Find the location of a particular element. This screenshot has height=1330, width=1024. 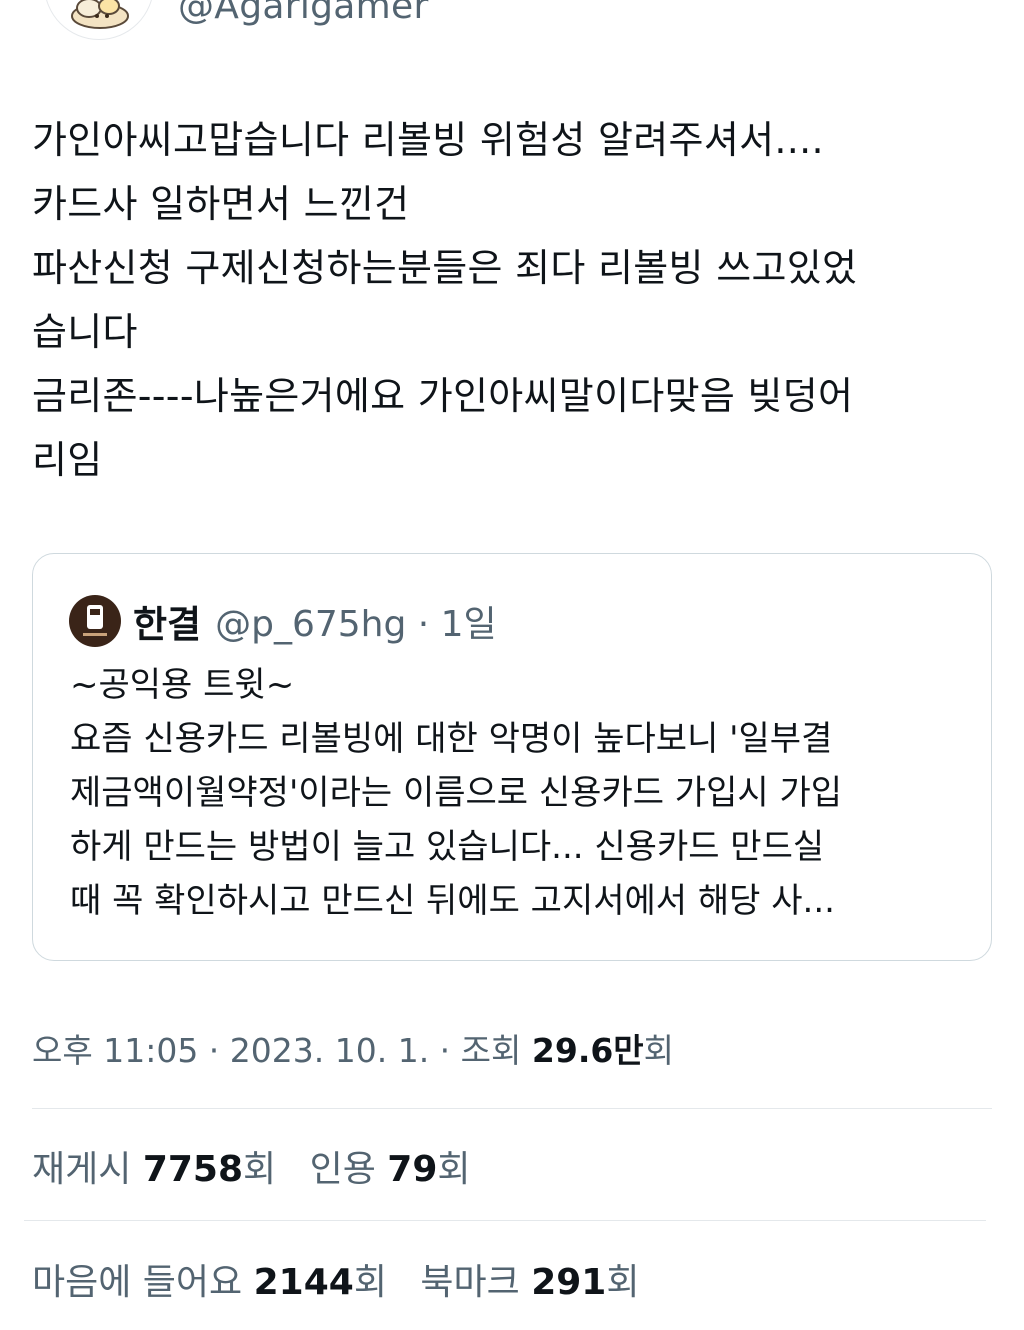

bookmark-count: 북마크 291회 is located at coordinates (529, 1279).